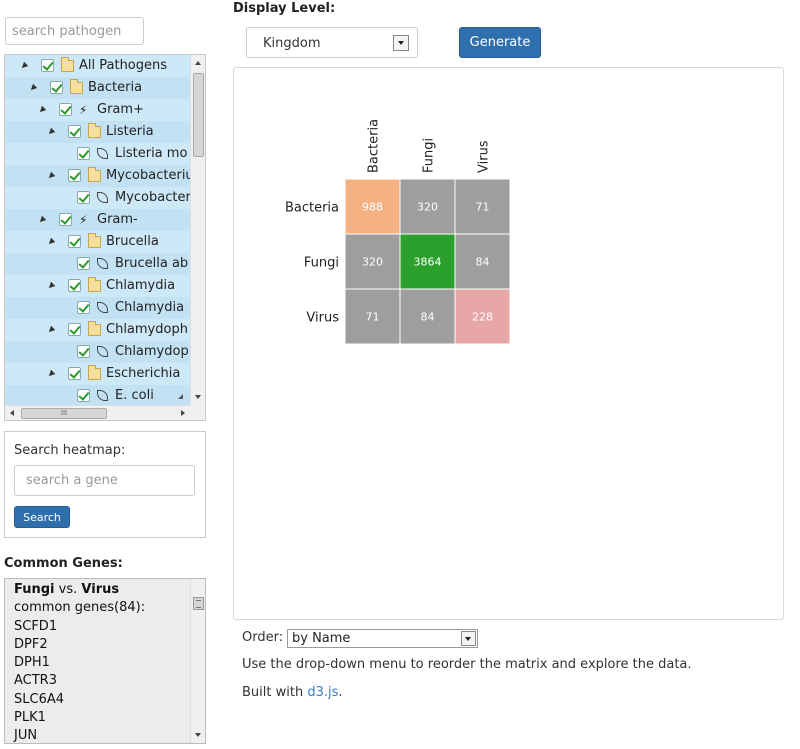  I want to click on pathogen-search-input, so click(74, 31).